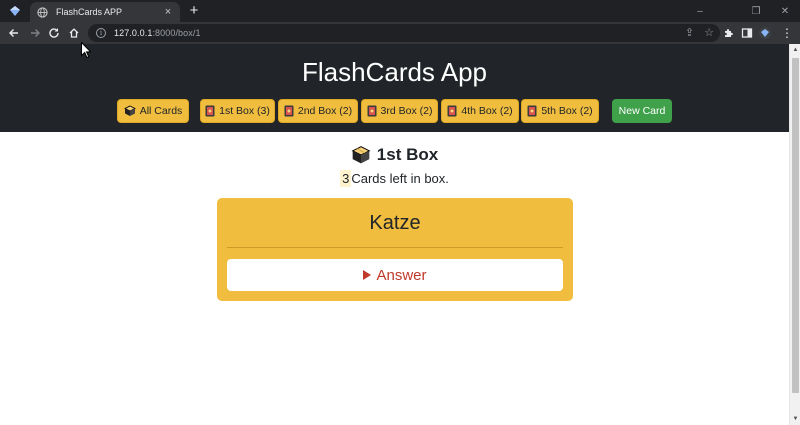 Image resolution: width=800 pixels, height=425 pixels. I want to click on restore-icon: ❐, so click(756, 11).